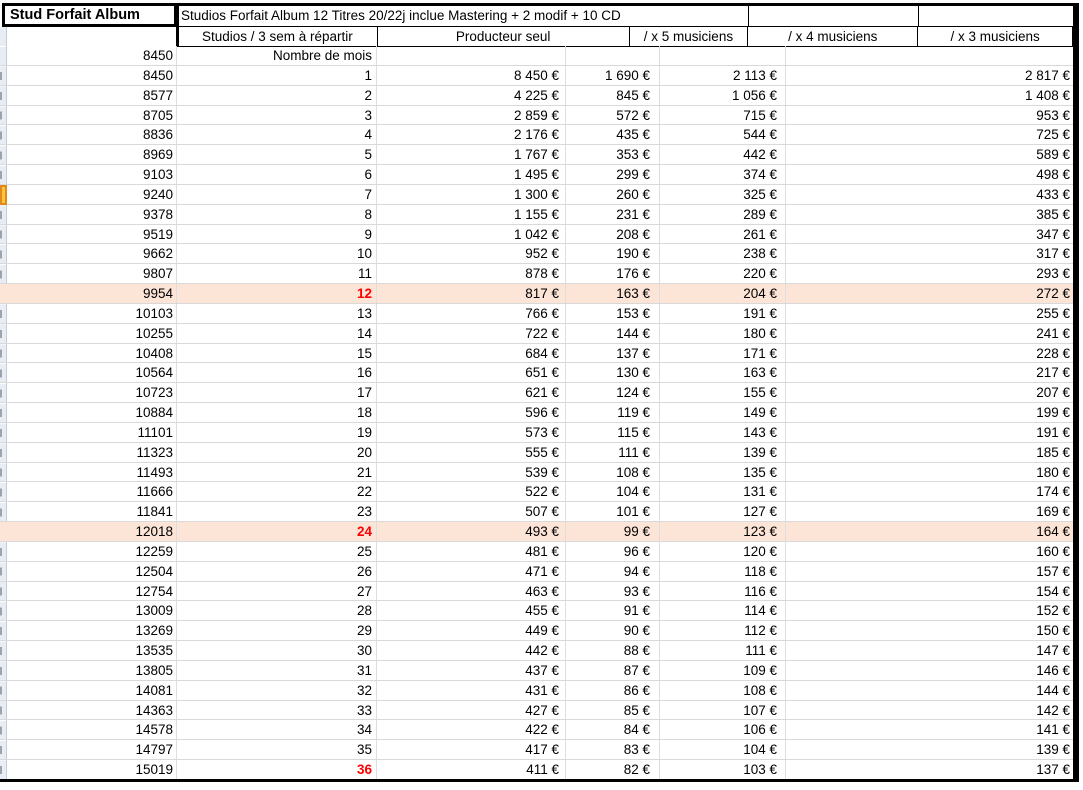  I want to click on amount-cell: 10103, so click(88, 313).